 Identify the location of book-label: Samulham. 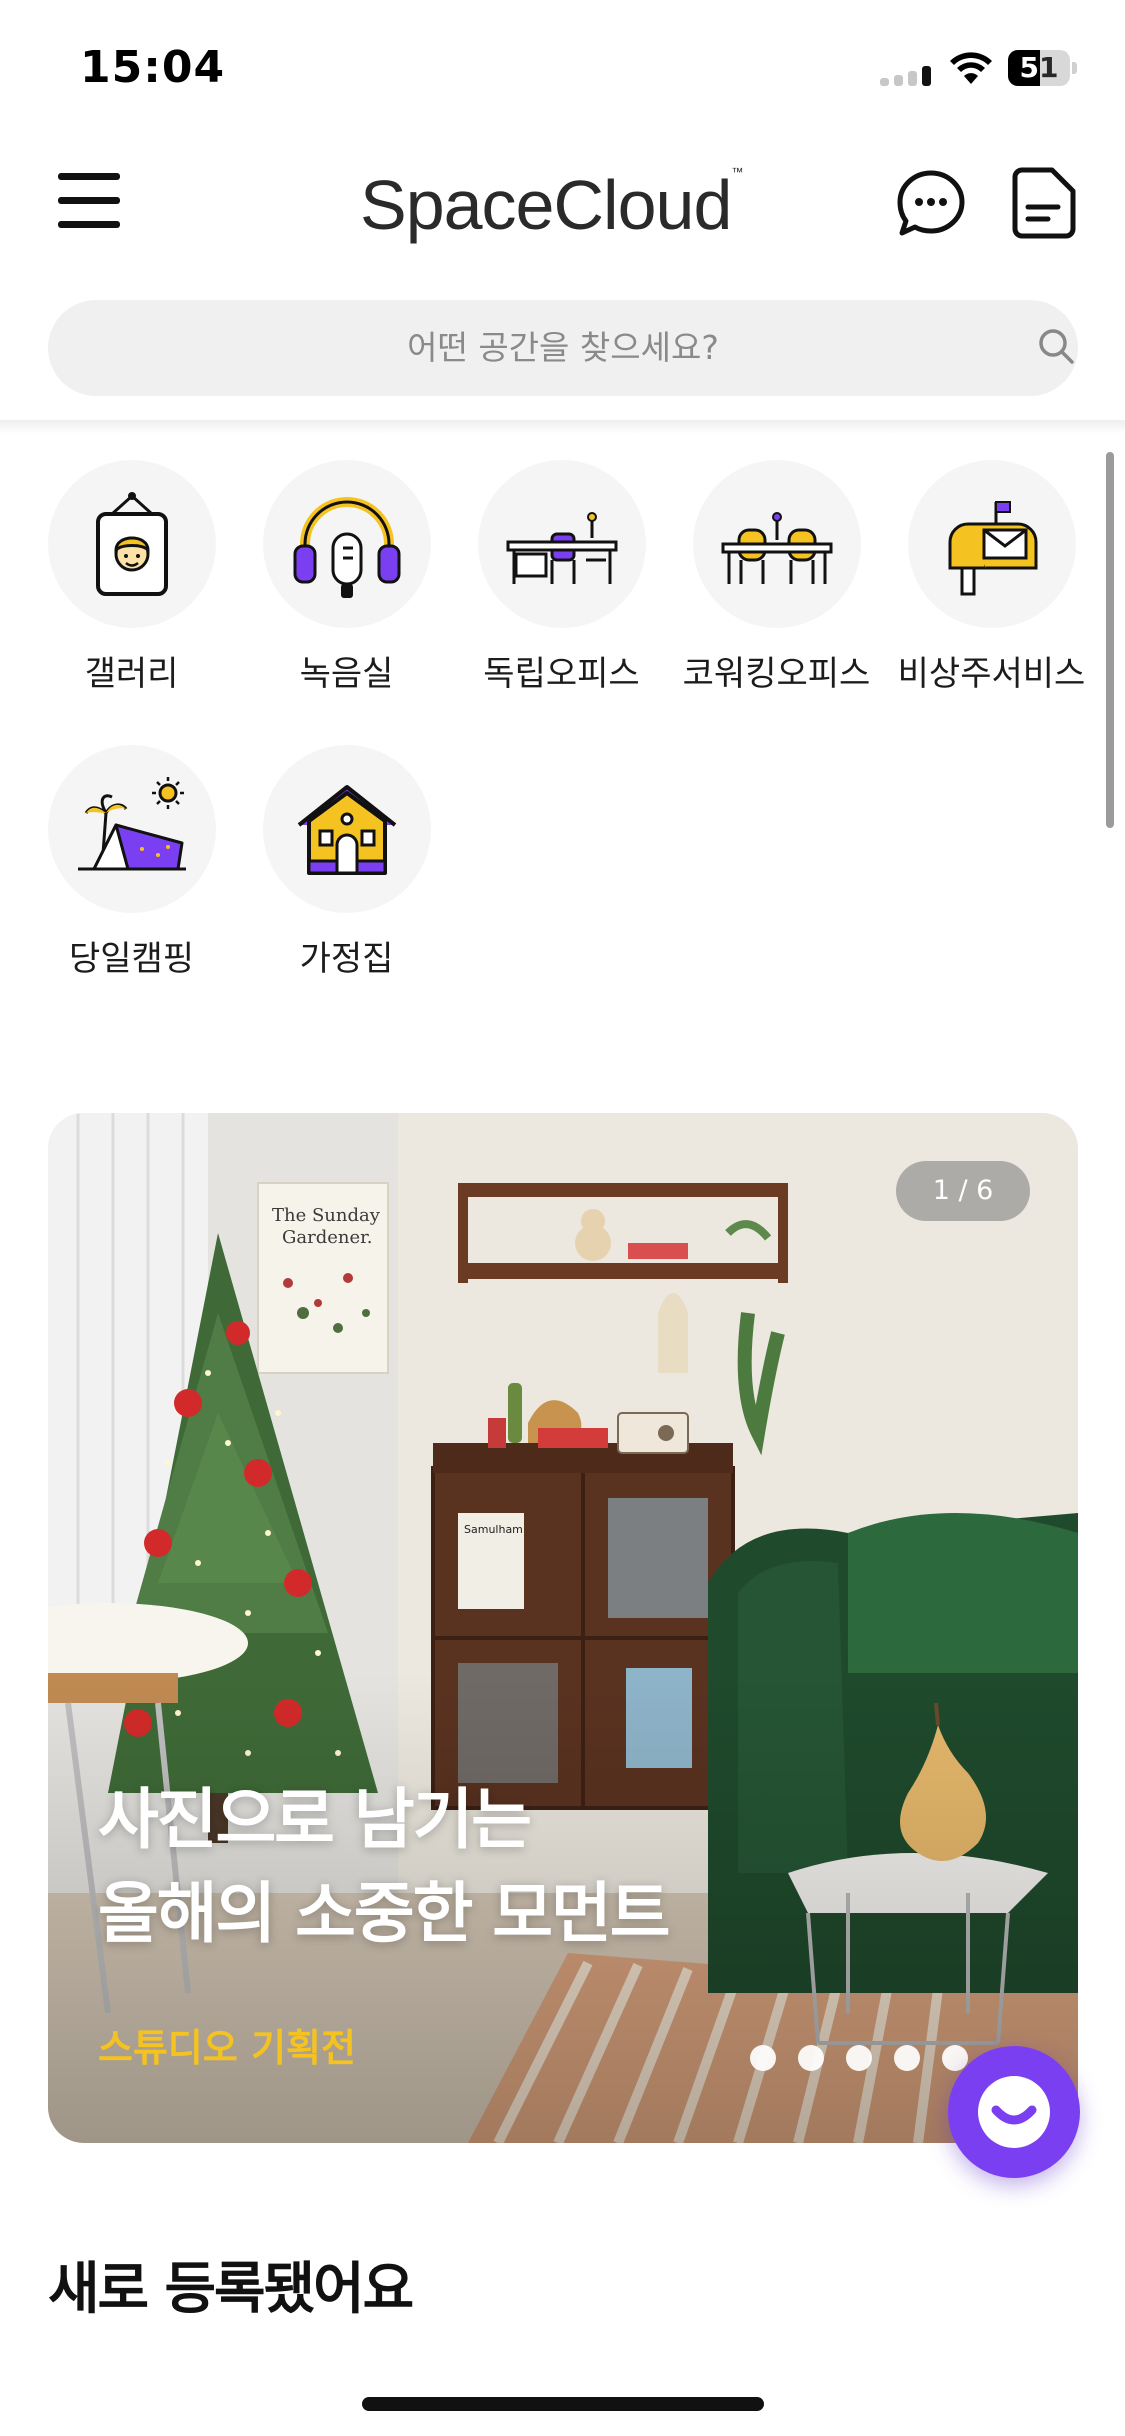
(493, 1529).